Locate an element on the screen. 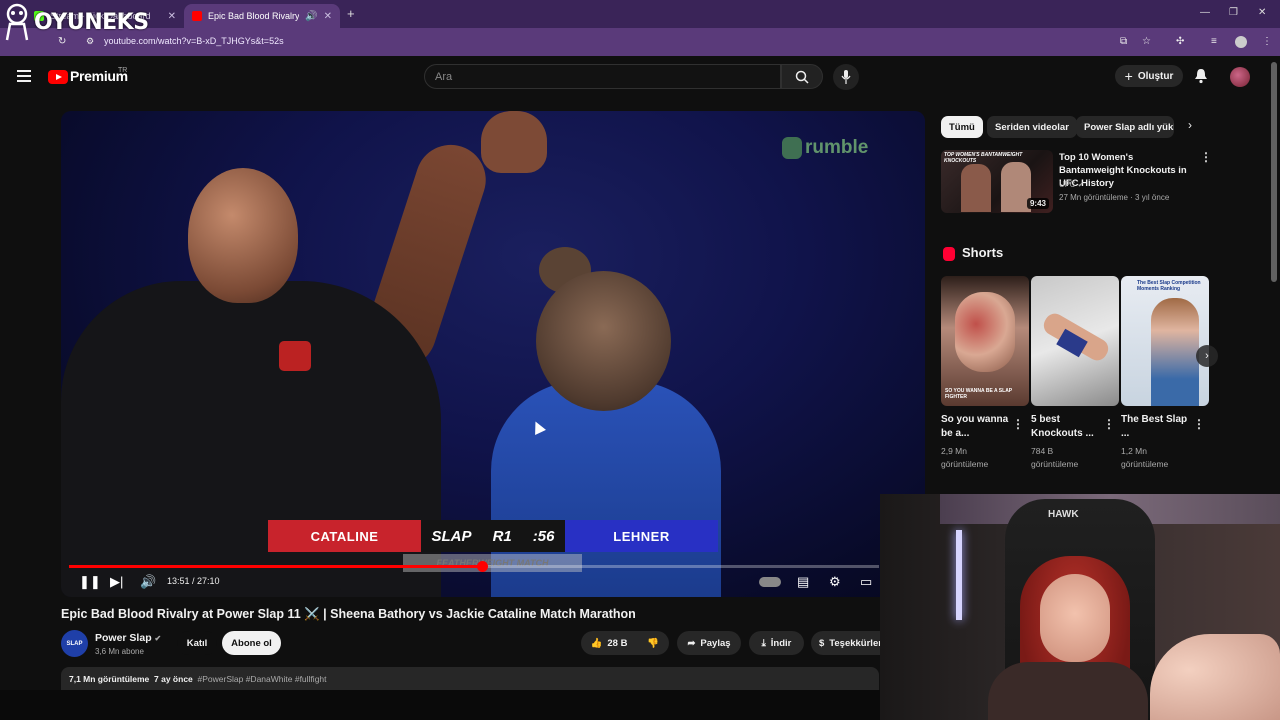  page-scrollbar is located at coordinates (1274, 172).